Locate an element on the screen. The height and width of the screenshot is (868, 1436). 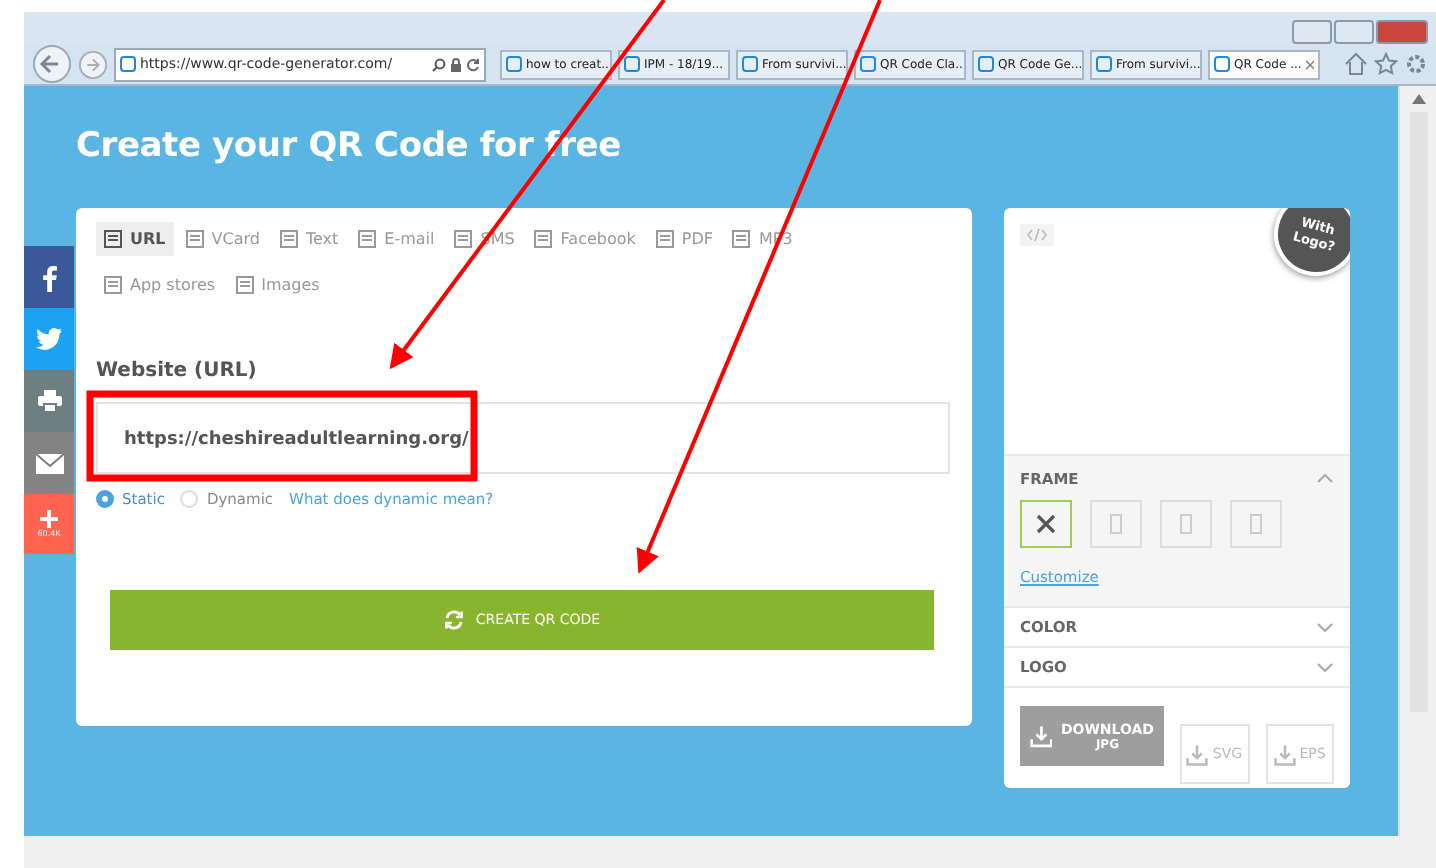
email-share-button is located at coordinates (49, 463).